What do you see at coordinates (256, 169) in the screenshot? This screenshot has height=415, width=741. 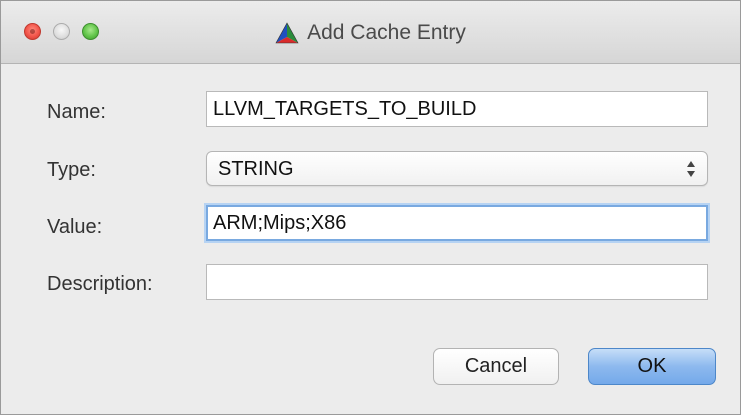 I see `type-select-value: STRING` at bounding box center [256, 169].